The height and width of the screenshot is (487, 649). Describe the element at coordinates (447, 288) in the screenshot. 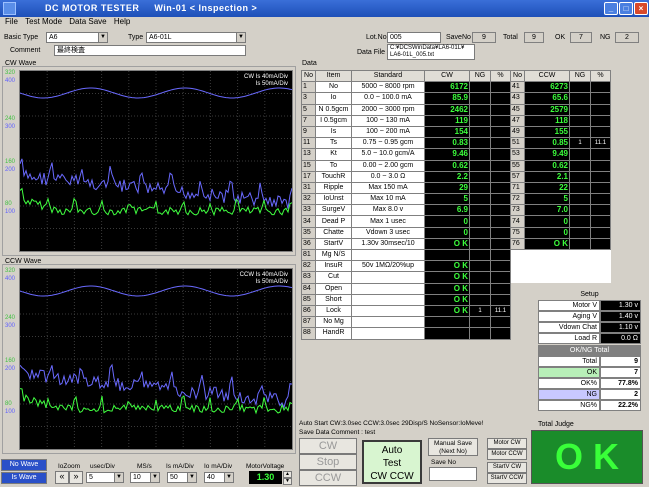

I see `cell-cw: O K` at that location.